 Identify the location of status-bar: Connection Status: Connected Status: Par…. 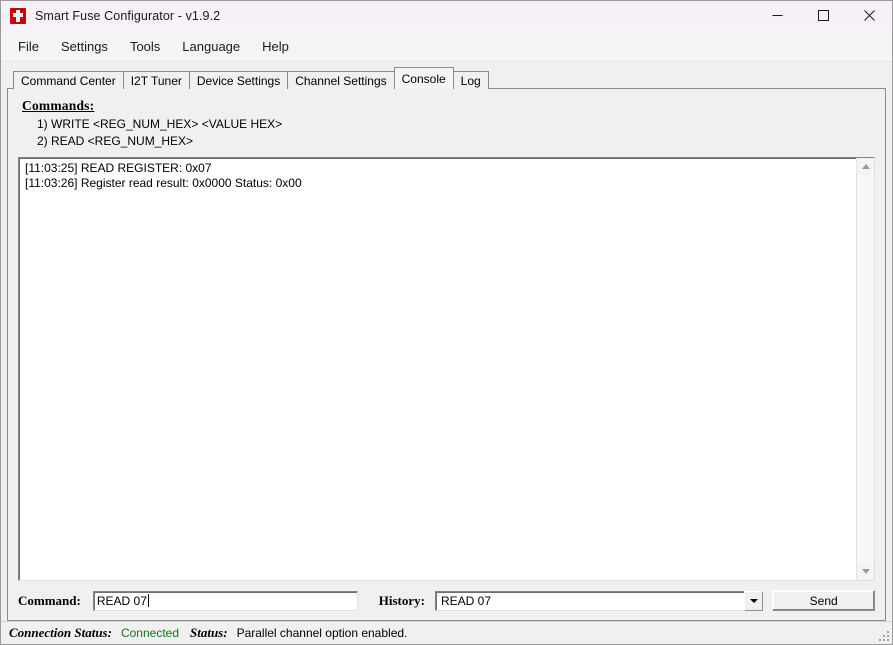
(446, 632).